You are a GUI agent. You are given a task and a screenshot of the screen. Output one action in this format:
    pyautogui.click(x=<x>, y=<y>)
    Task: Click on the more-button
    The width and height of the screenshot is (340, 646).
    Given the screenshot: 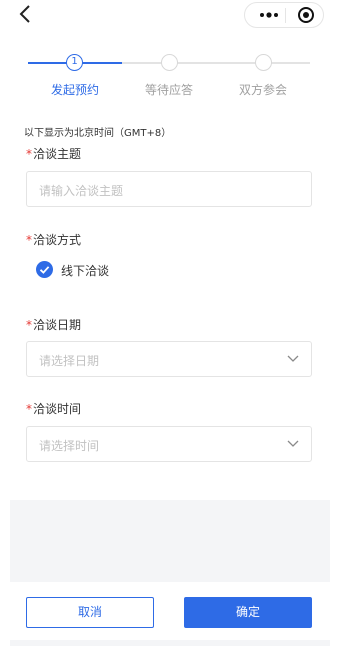 What is the action you would take?
    pyautogui.click(x=269, y=15)
    